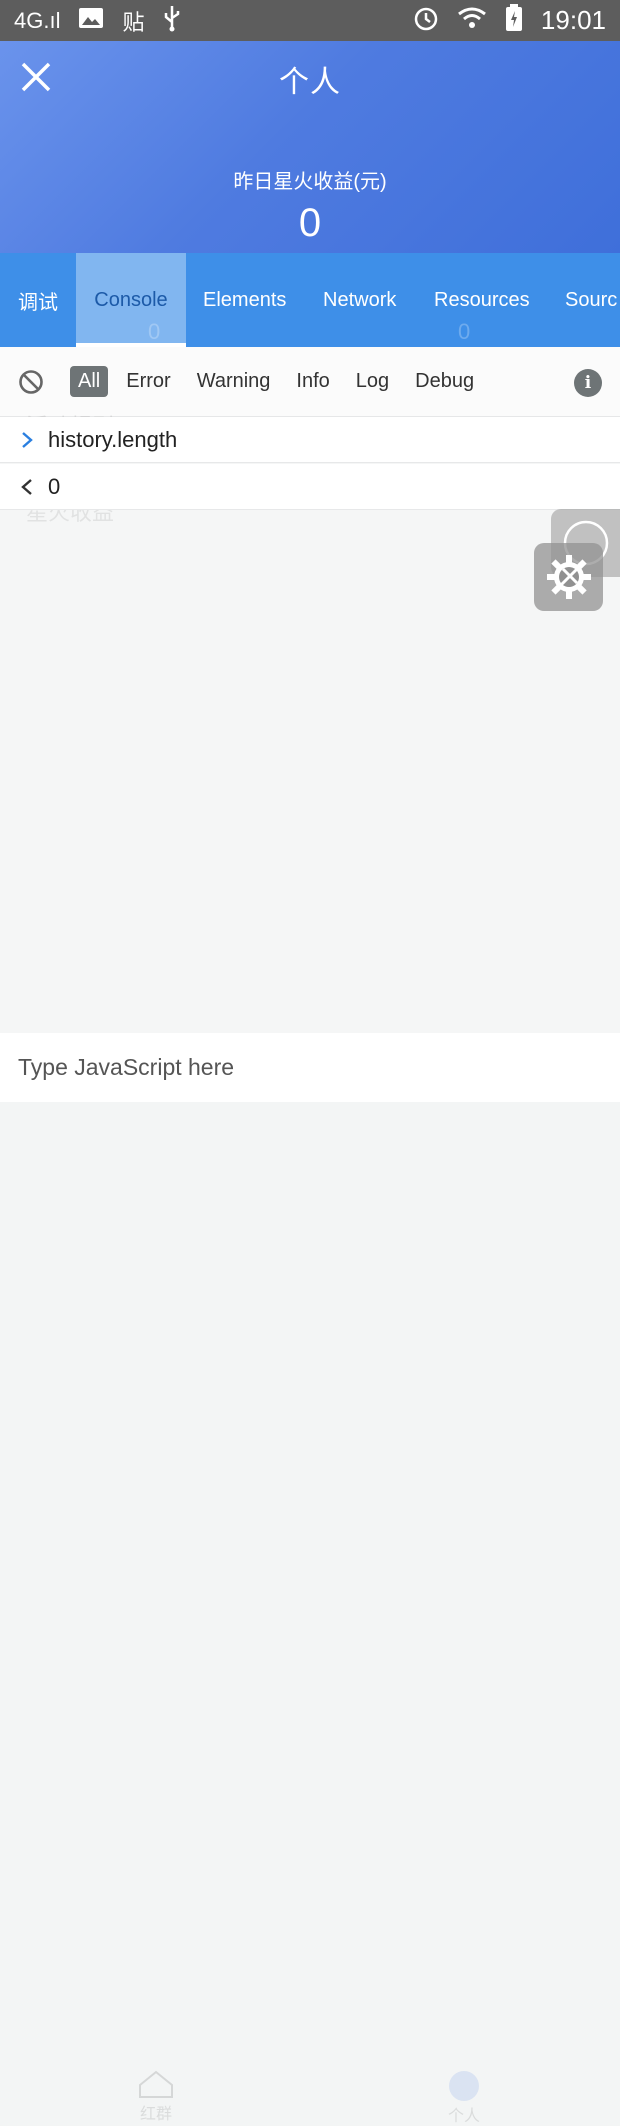 The height and width of the screenshot is (2126, 620). I want to click on background-nav-item: 红群, so click(156, 2096).